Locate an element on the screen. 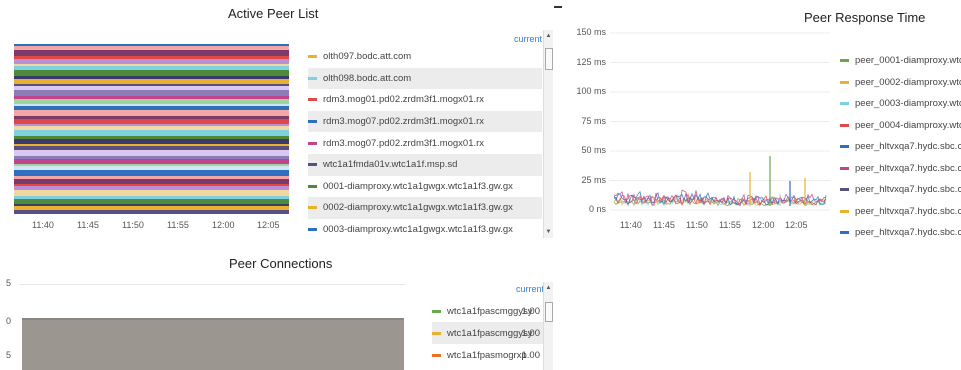 The width and height of the screenshot is (961, 370). y-tick-label: 75 ms is located at coordinates (593, 120).